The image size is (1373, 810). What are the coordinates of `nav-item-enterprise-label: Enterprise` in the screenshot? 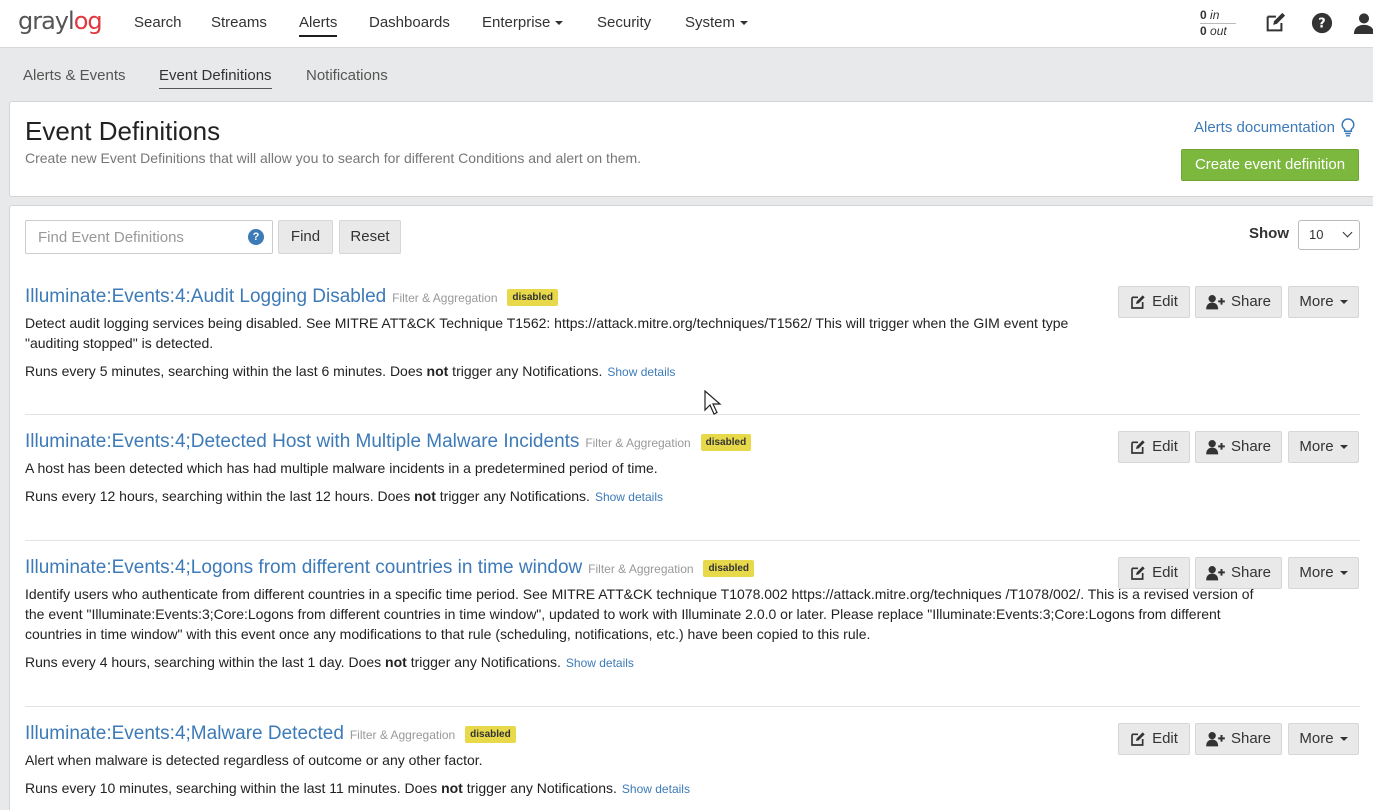 It's located at (516, 22).